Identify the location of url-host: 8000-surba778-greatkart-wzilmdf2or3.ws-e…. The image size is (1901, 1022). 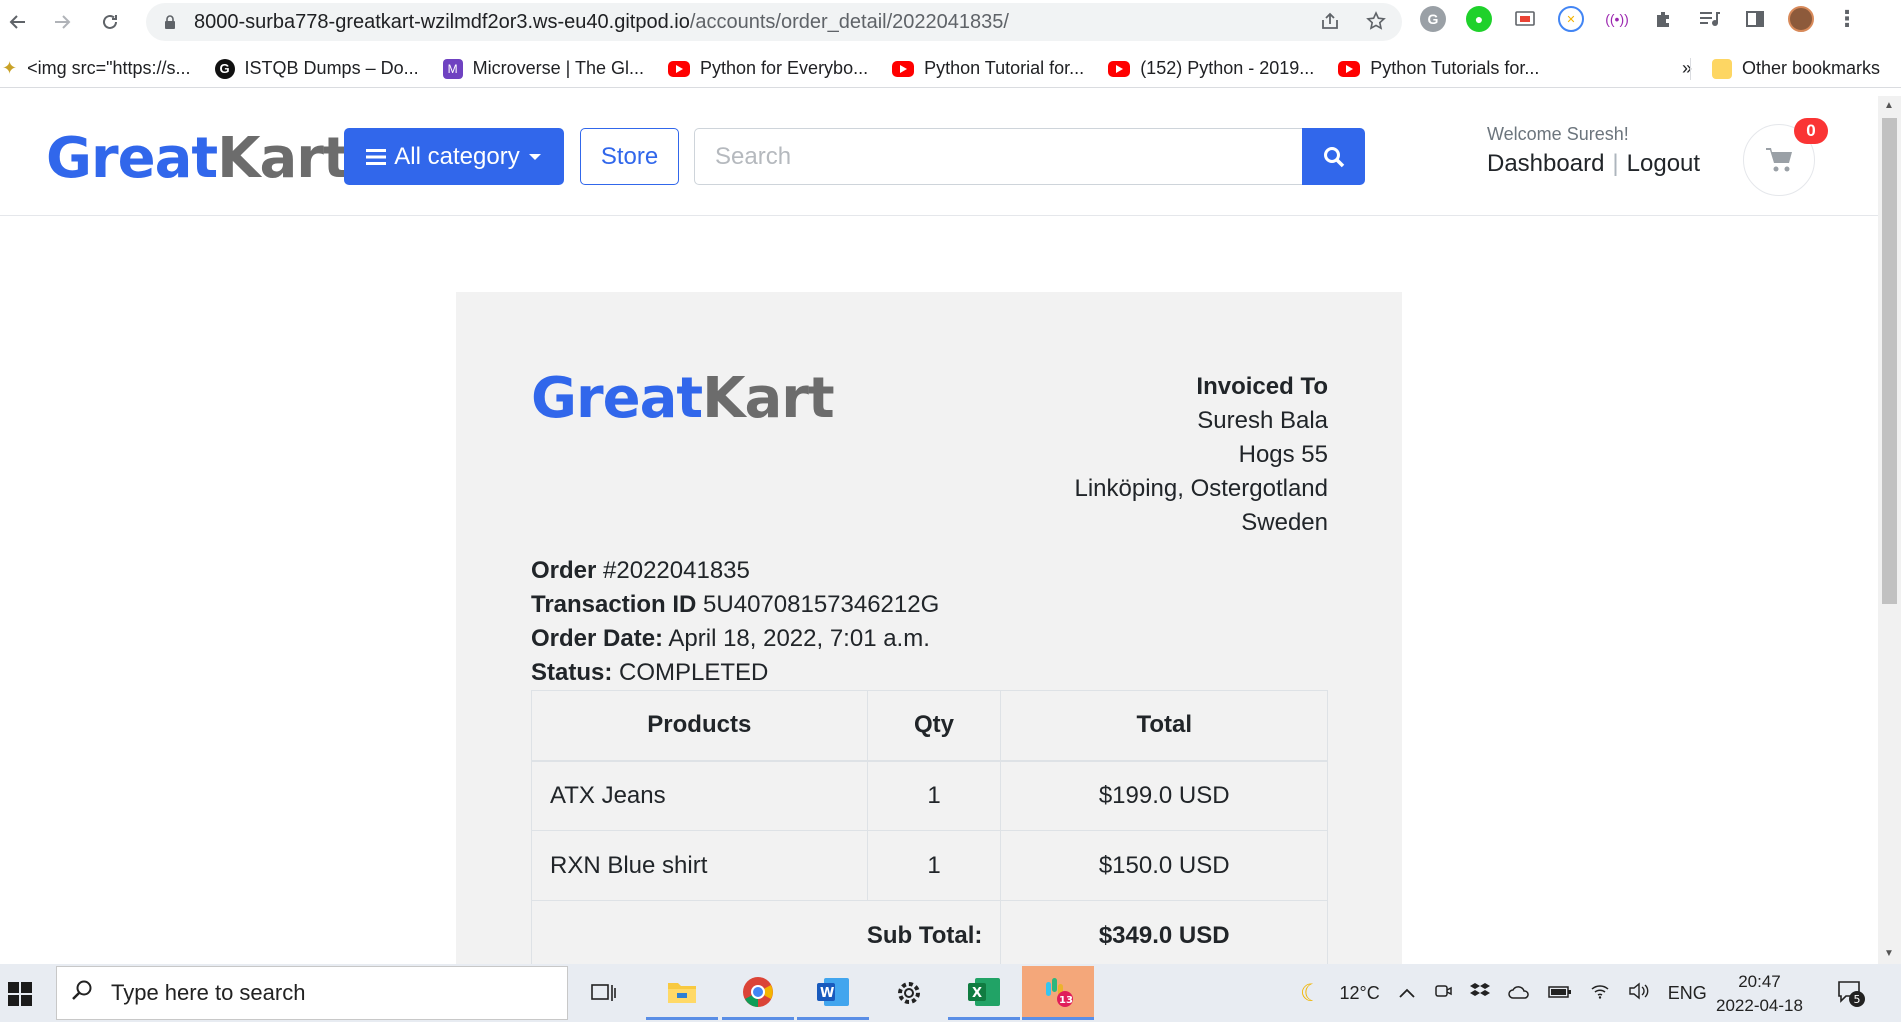
(442, 21).